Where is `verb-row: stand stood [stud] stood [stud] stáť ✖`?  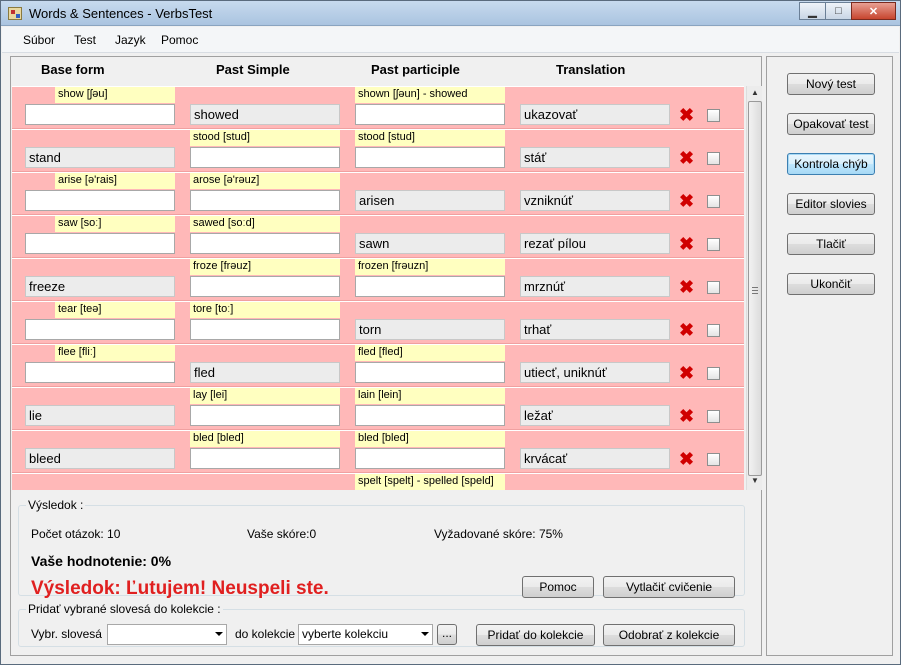 verb-row: stand stood [stud] stood [stud] stáť ✖ is located at coordinates (378, 151).